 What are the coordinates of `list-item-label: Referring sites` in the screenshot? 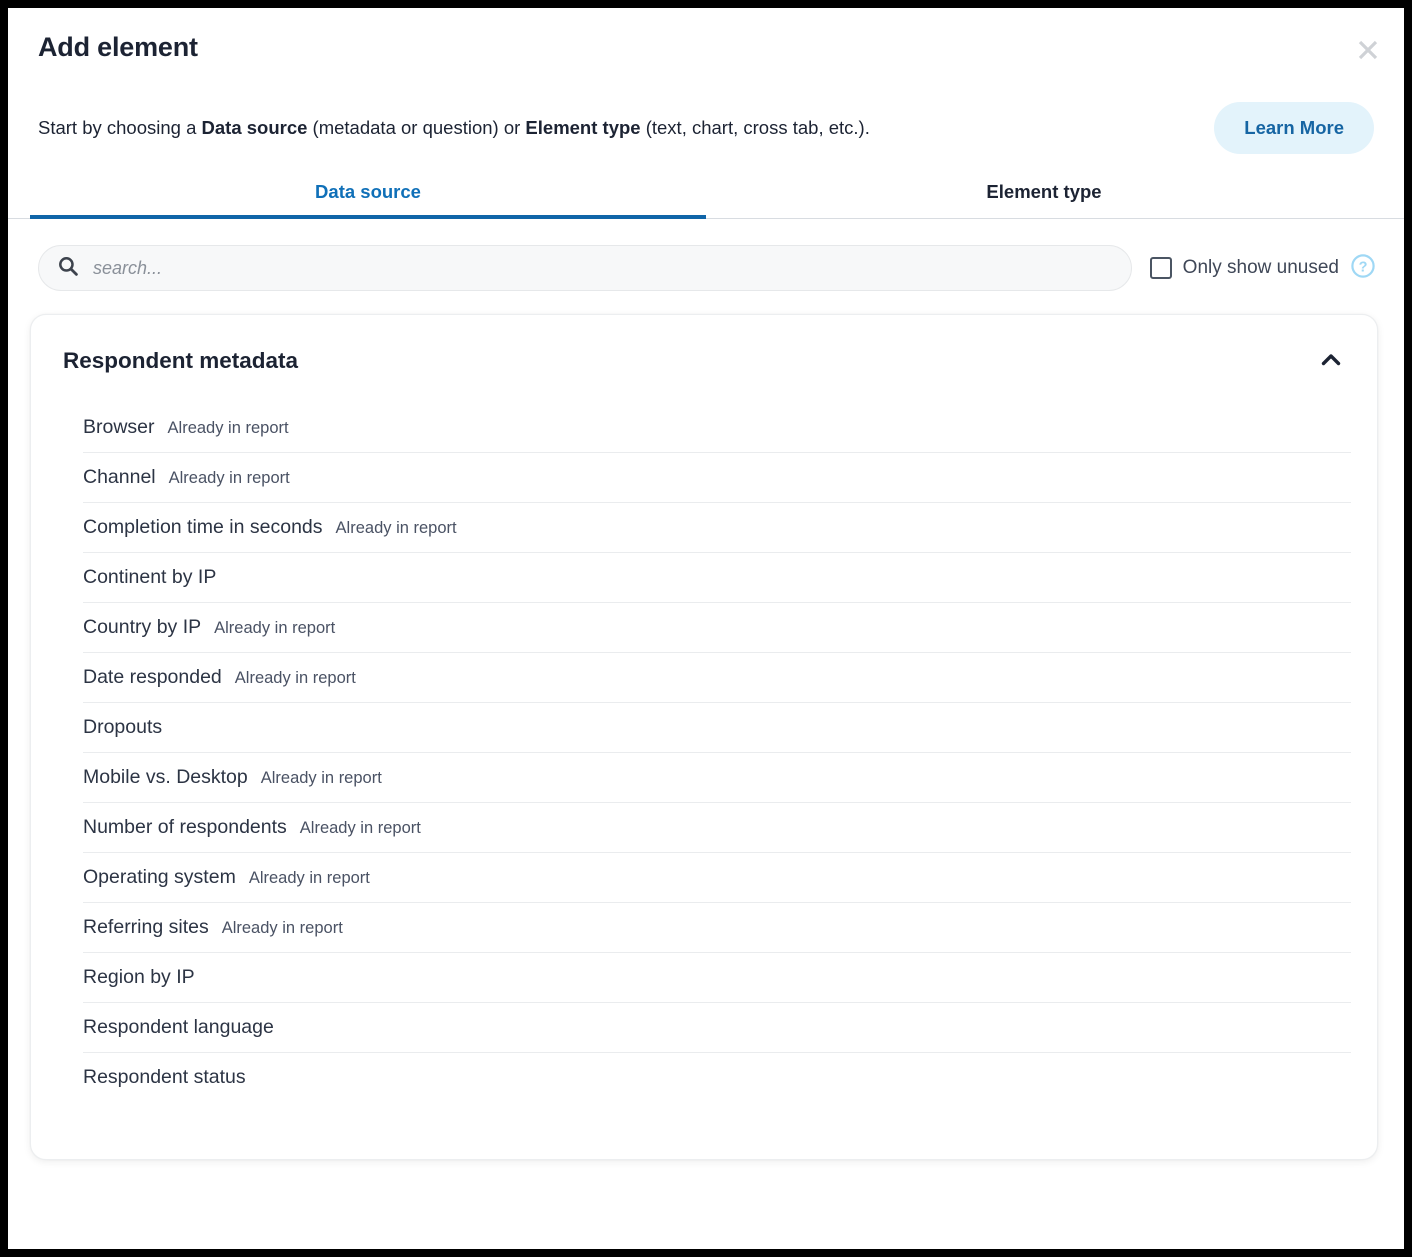 It's located at (146, 927).